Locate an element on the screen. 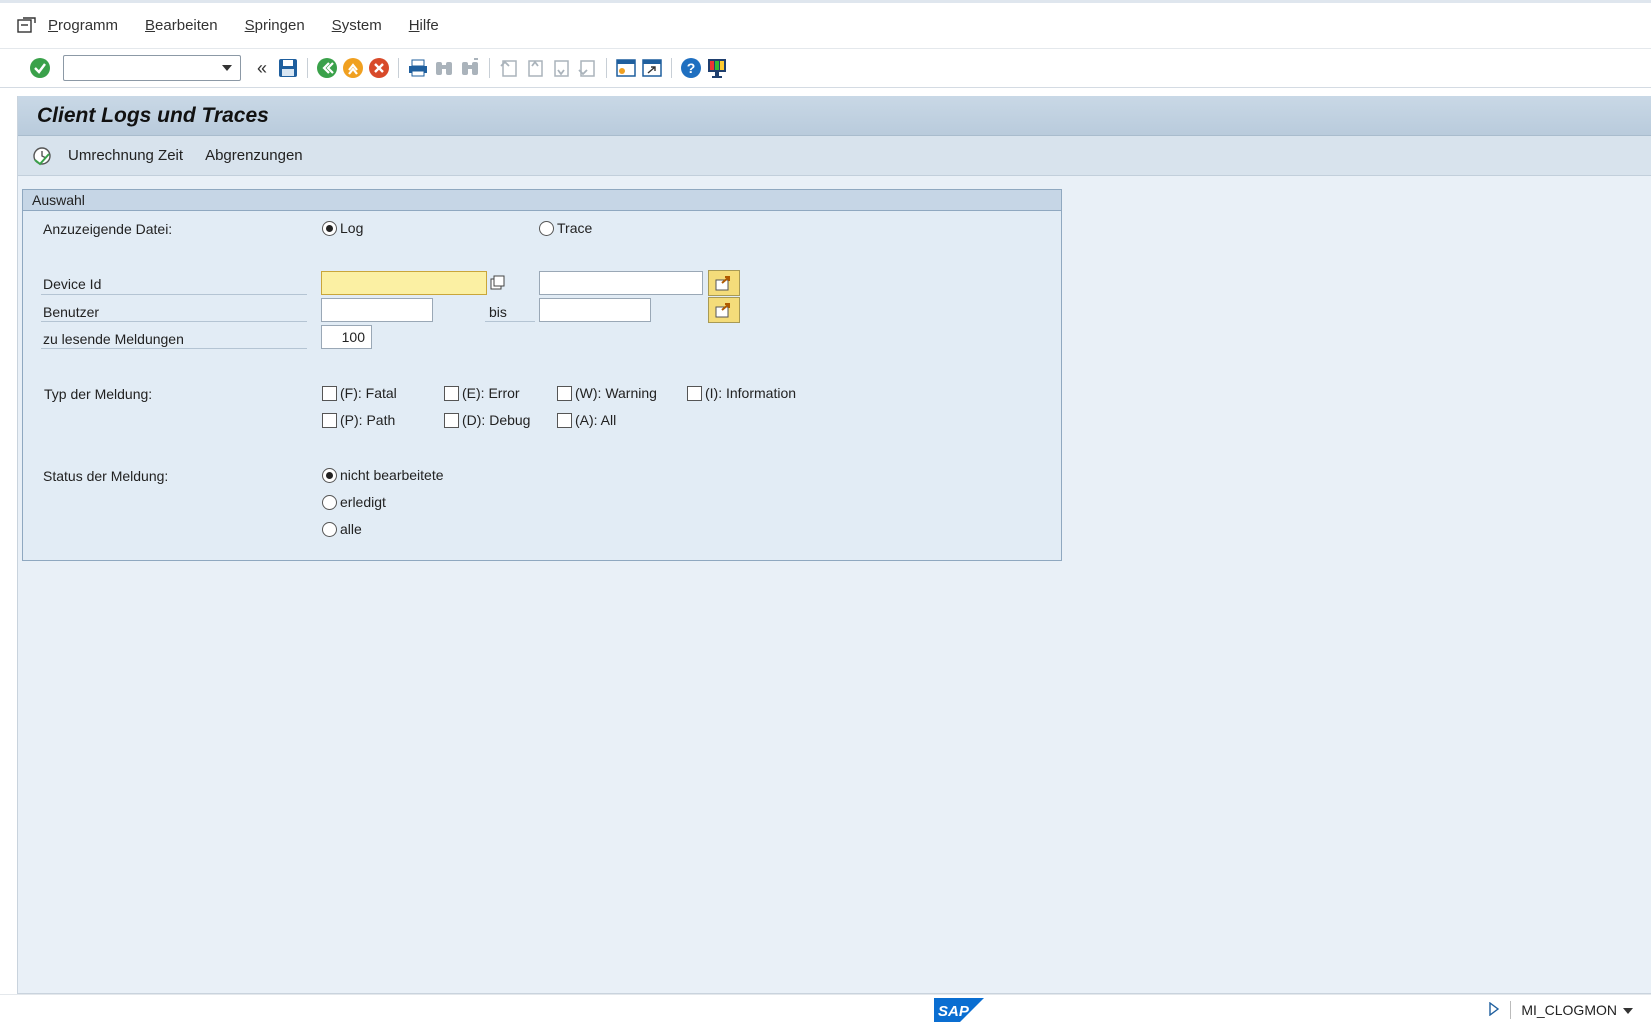 The height and width of the screenshot is (1029, 1651). selection-group-title: Auswahl is located at coordinates (542, 200).